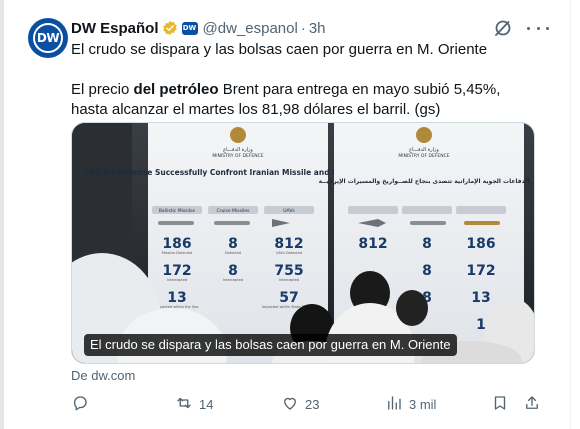 The height and width of the screenshot is (429, 580). Describe the element at coordinates (80, 404) in the screenshot. I see `reply-icon` at that location.